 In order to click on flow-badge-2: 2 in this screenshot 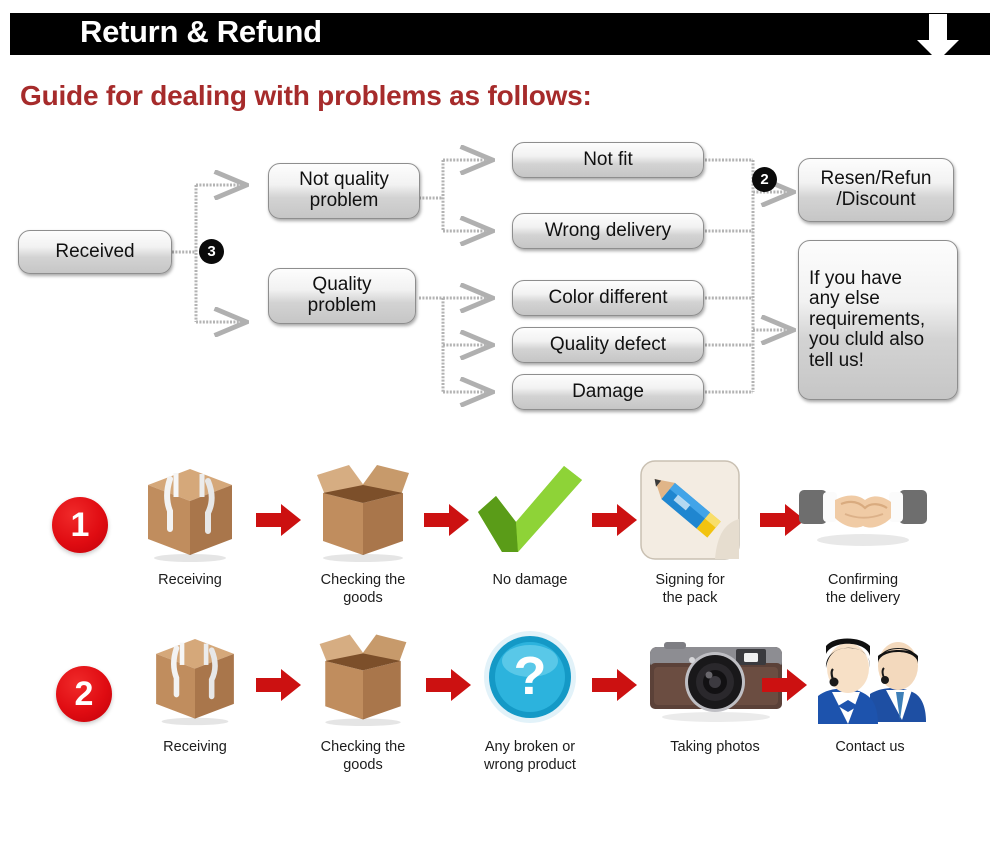, I will do `click(764, 179)`.